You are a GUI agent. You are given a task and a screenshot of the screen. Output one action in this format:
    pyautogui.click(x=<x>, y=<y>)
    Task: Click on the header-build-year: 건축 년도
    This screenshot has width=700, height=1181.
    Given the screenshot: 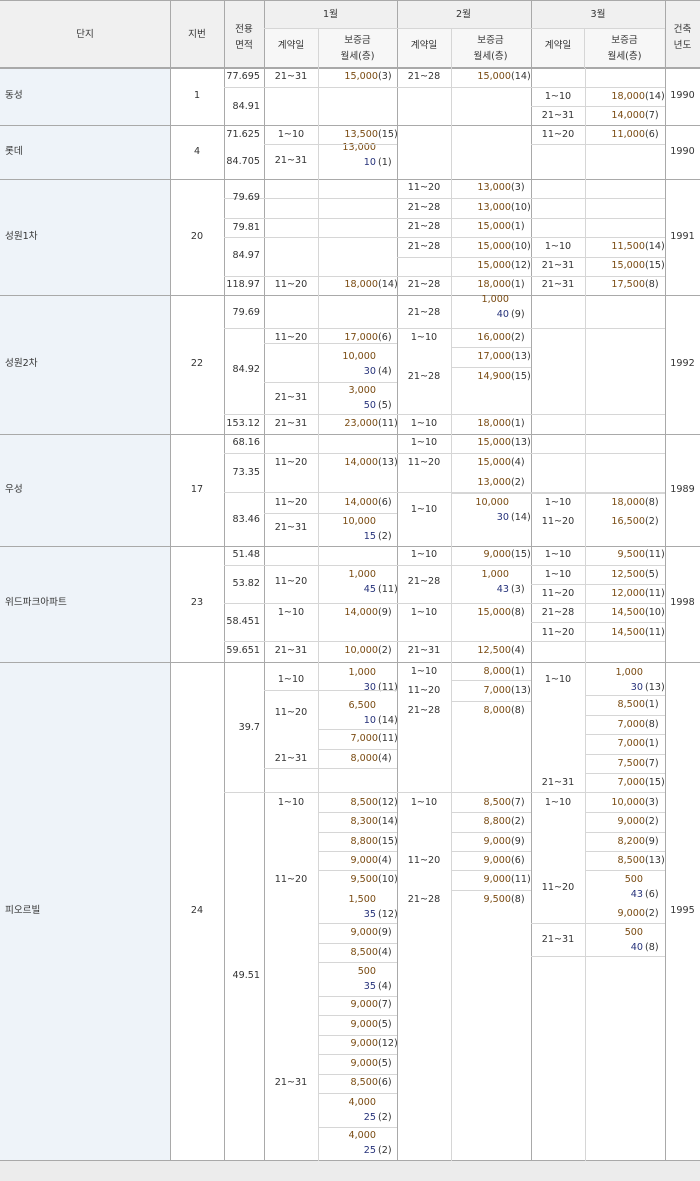 What is the action you would take?
    pyautogui.click(x=682, y=37)
    